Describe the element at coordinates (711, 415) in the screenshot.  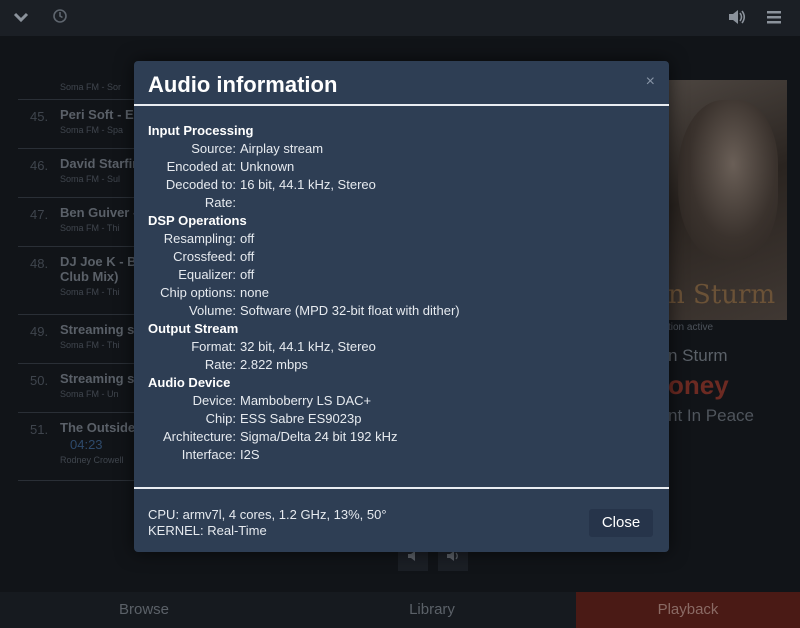
I see `playback-album: nt In Peace` at that location.